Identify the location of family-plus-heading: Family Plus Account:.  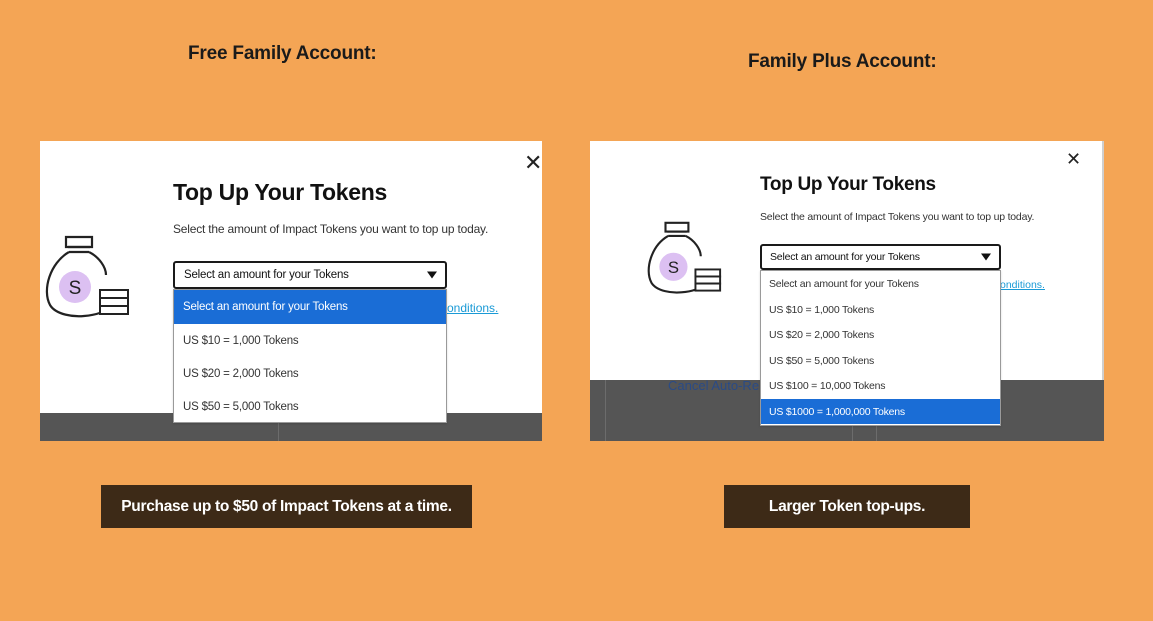
(842, 61).